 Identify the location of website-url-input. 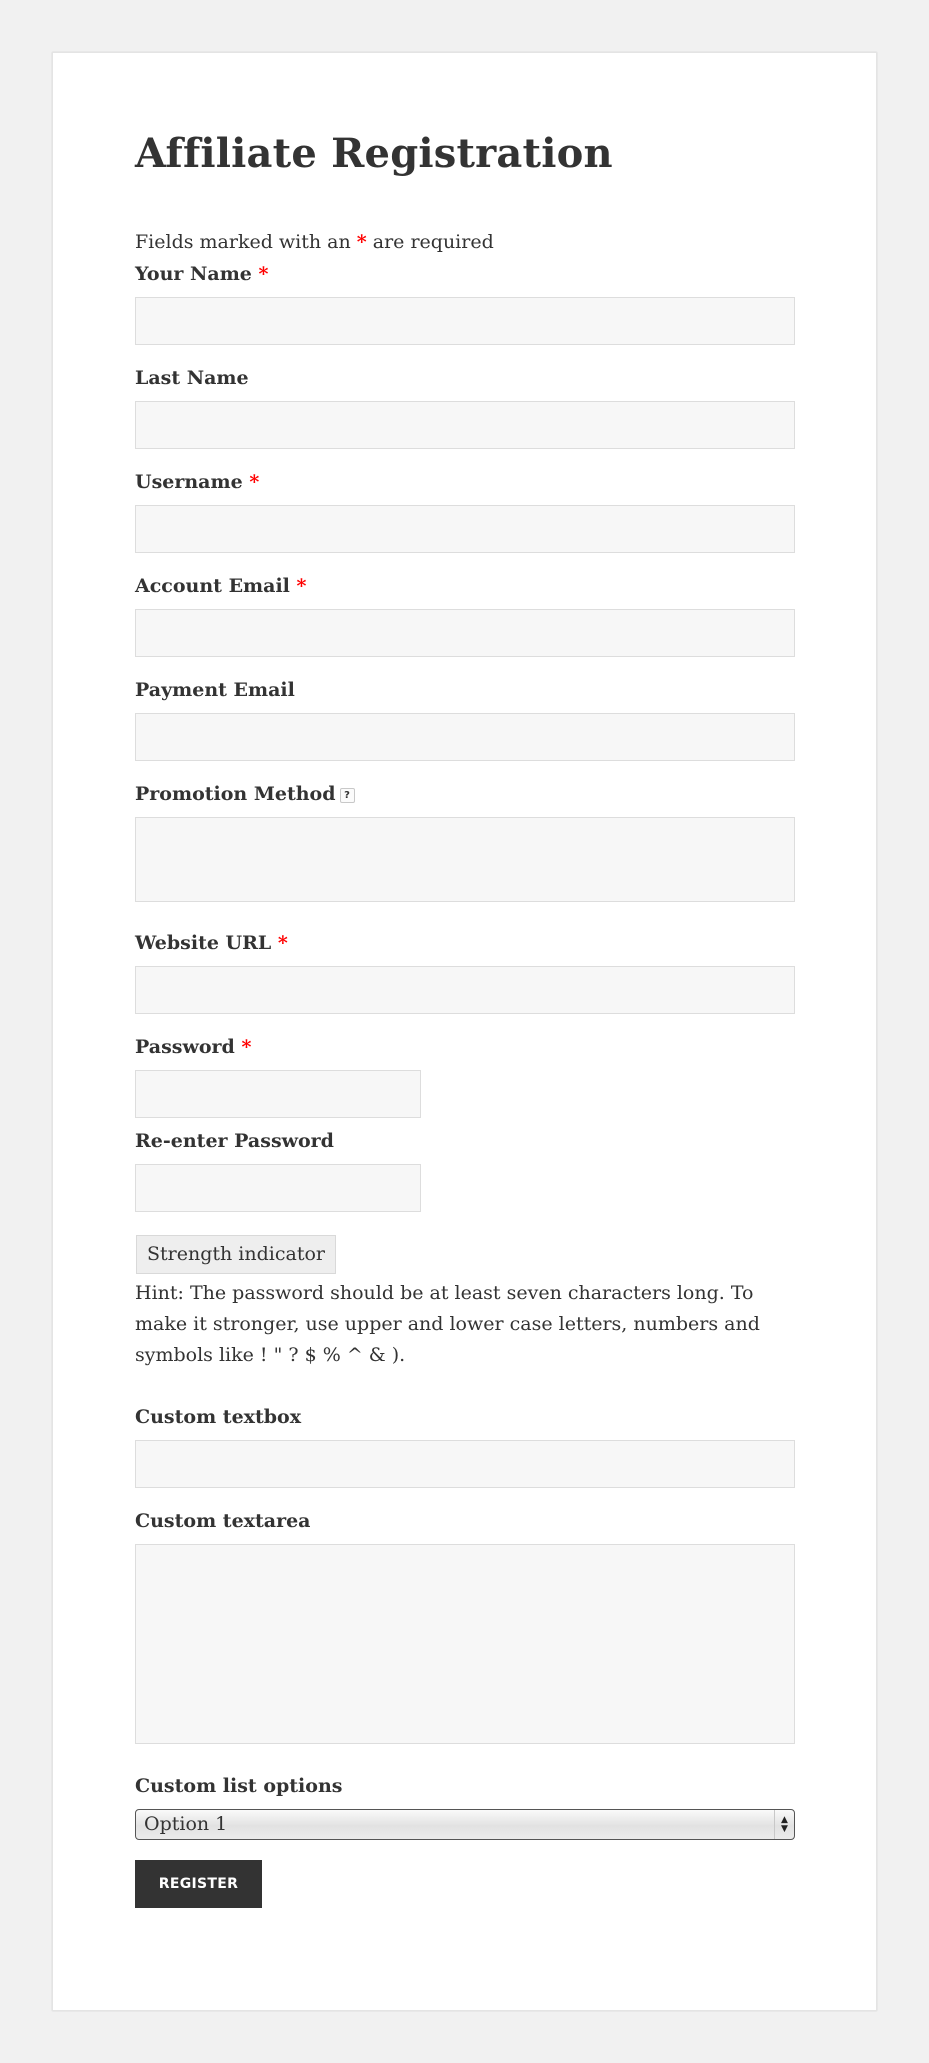
(465, 990).